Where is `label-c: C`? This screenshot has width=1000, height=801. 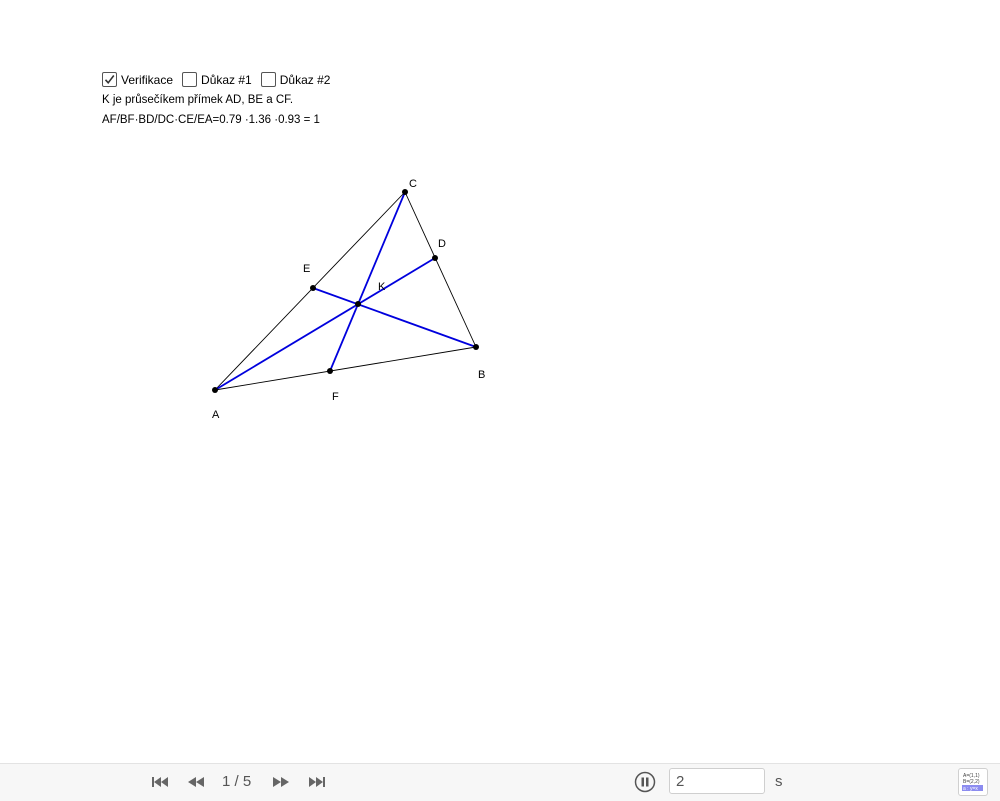
label-c: C is located at coordinates (413, 184).